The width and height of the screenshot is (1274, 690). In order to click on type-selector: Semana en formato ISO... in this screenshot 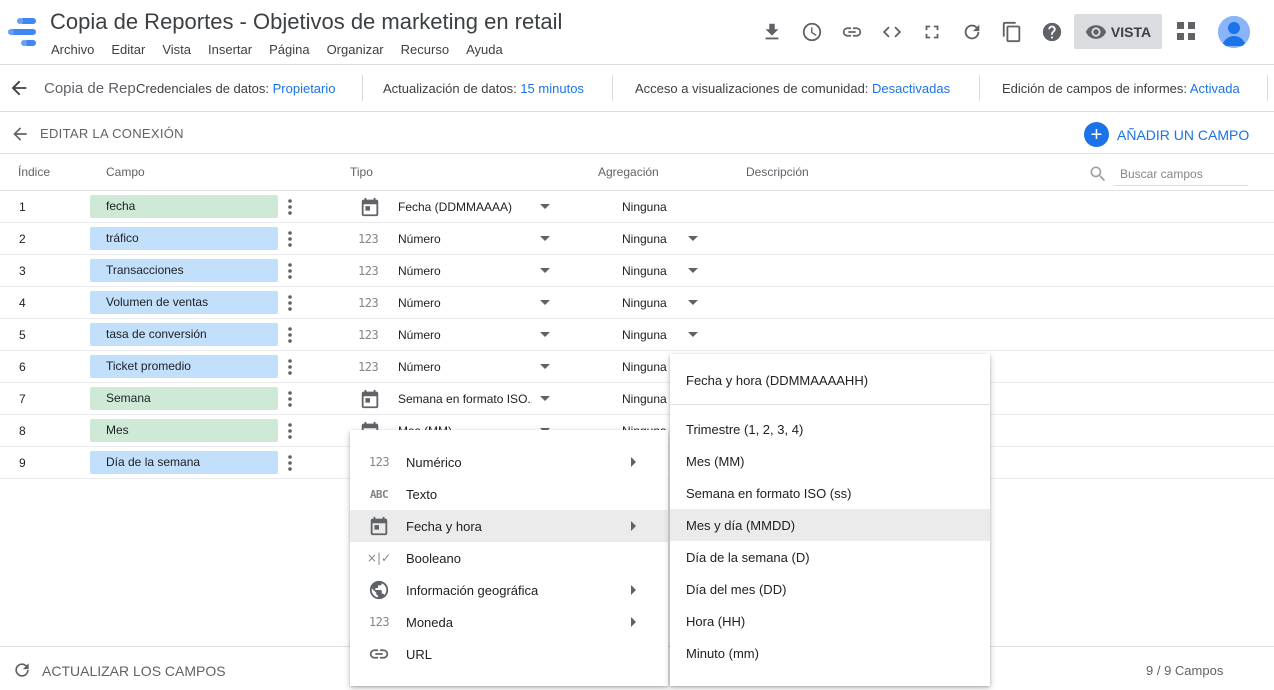, I will do `click(465, 399)`.